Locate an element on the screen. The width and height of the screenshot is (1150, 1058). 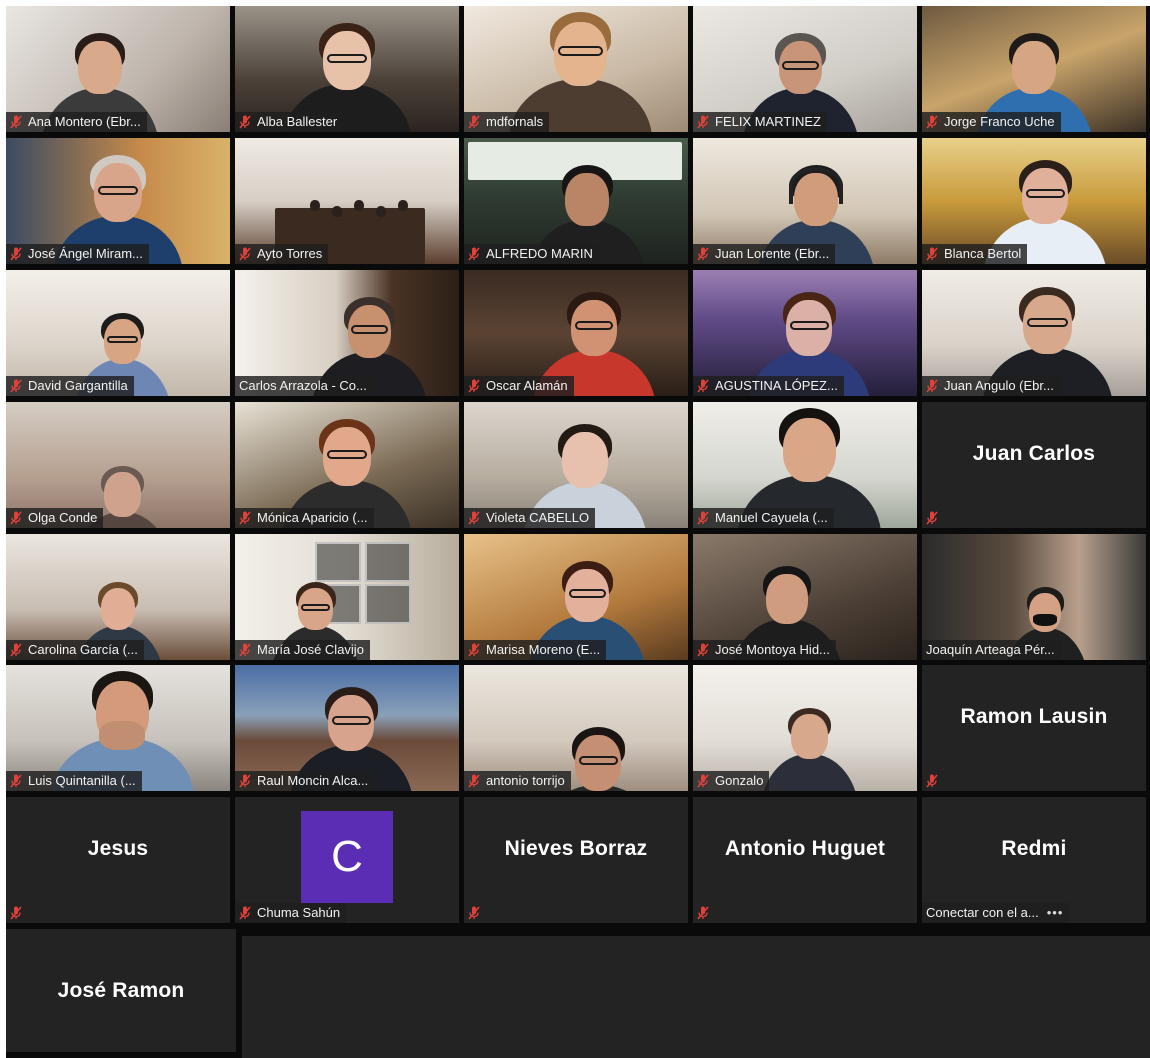
participant-avatar: C is located at coordinates (347, 857).